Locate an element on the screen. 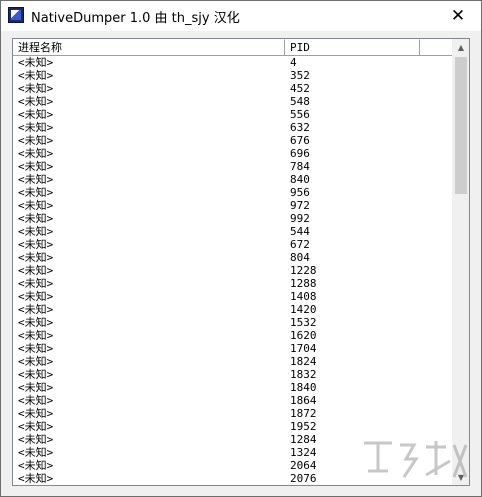 The width and height of the screenshot is (482, 497). pid-cell: 1284 is located at coordinates (303, 439).